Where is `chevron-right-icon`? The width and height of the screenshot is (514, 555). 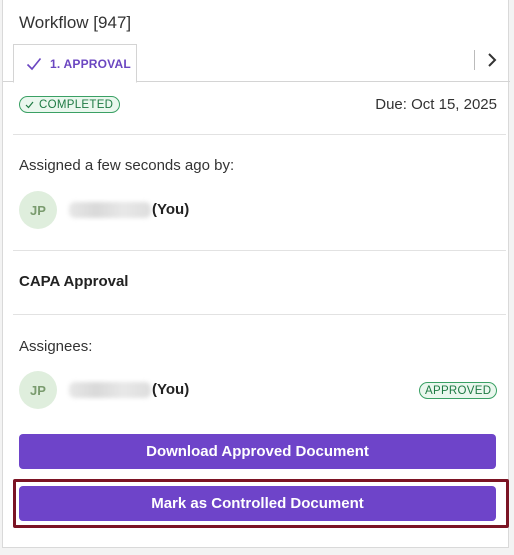 chevron-right-icon is located at coordinates (492, 60).